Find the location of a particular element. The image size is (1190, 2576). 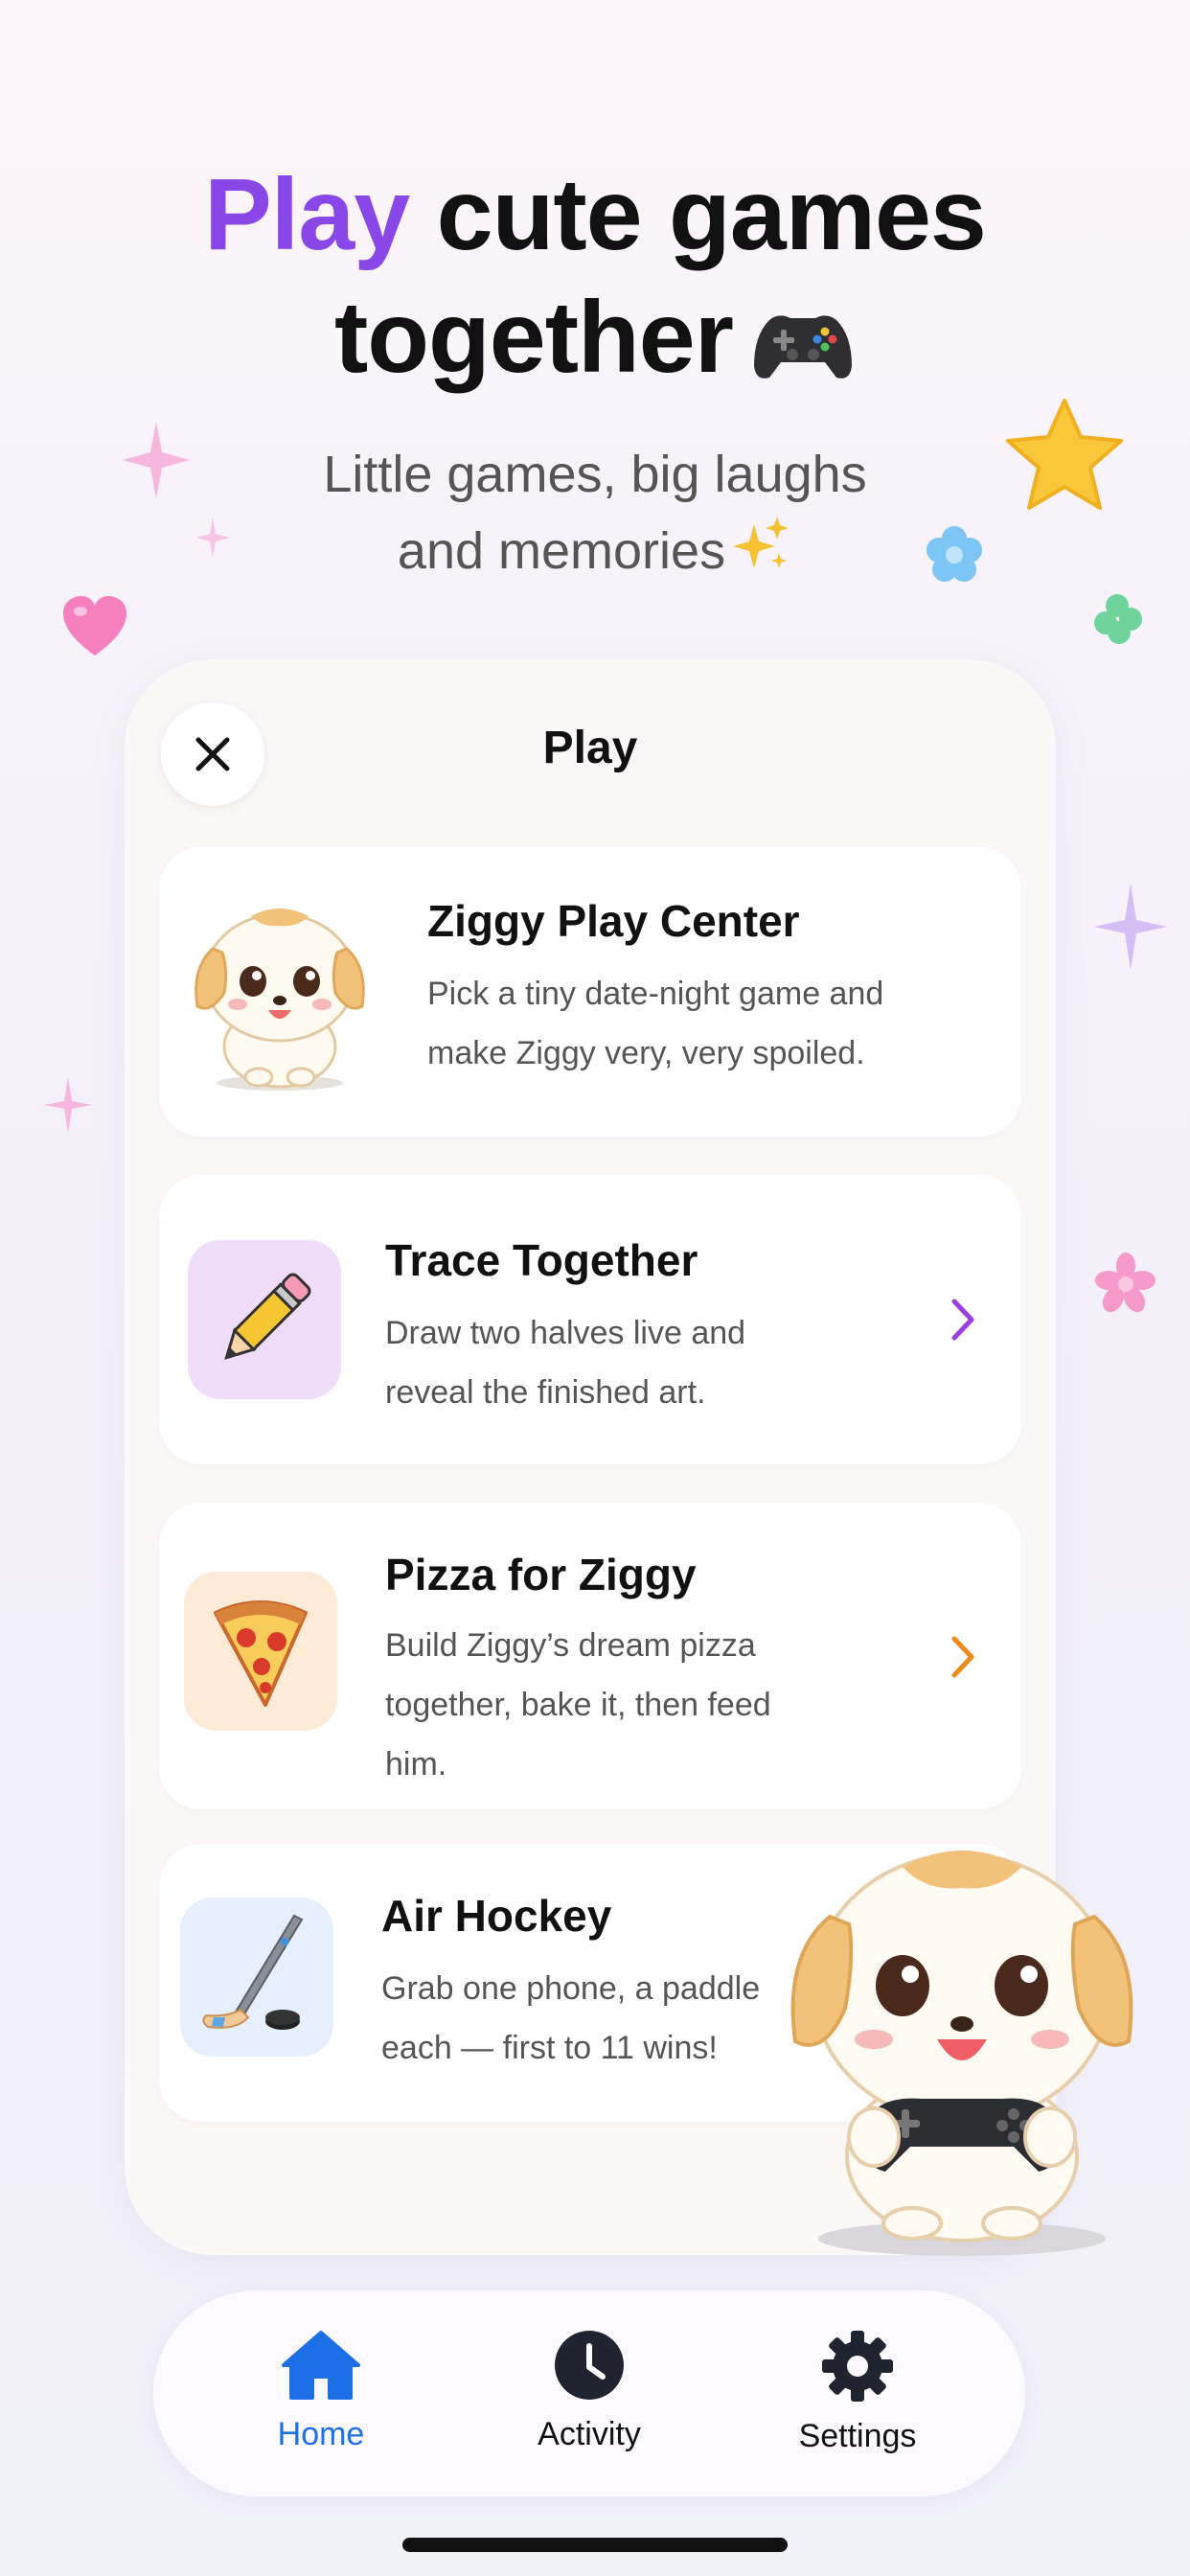

item-desc-line: Draw two halves live and is located at coordinates (565, 1333).